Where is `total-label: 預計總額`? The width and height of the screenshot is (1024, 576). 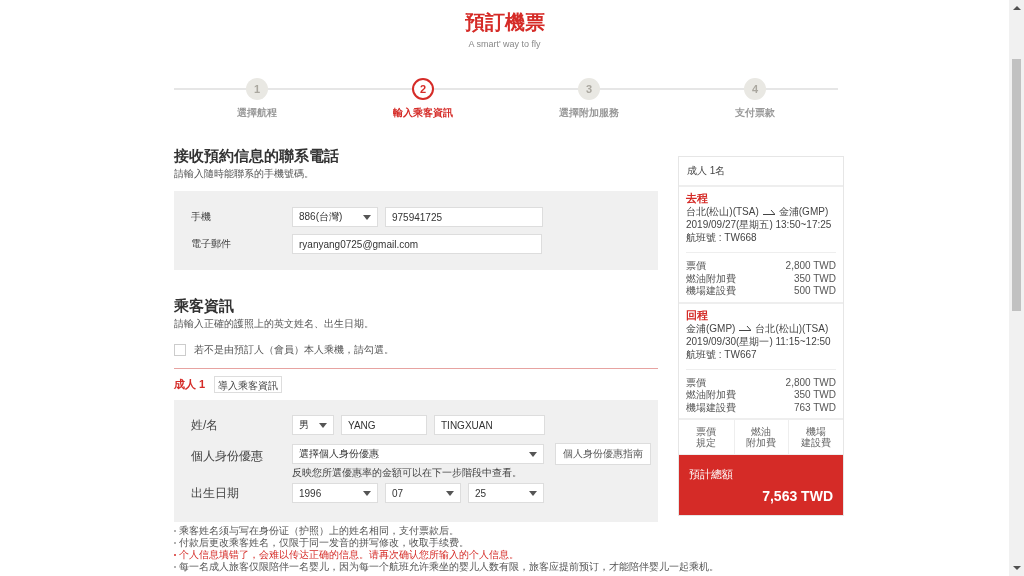
total-label: 預計總額 is located at coordinates (711, 474).